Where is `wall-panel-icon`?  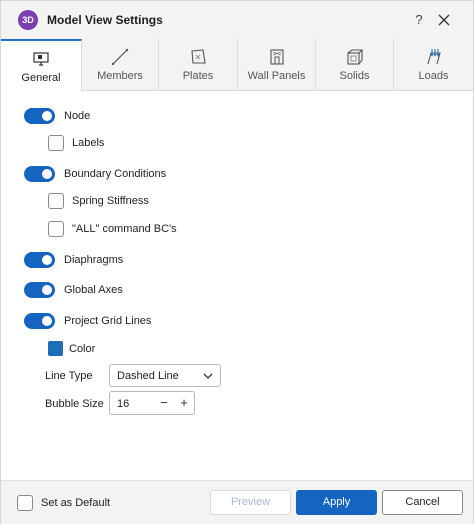 wall-panel-icon is located at coordinates (276, 57).